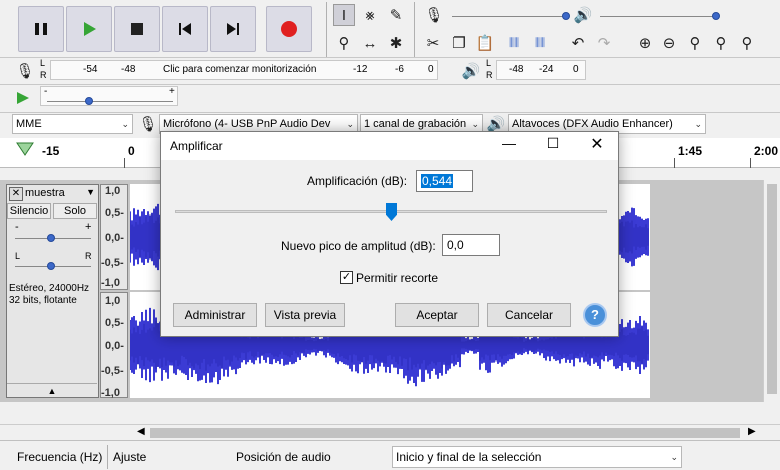 This screenshot has width=780, height=470. Describe the element at coordinates (471, 245) in the screenshot. I see `peak-amplitude-input: 0,0` at that location.